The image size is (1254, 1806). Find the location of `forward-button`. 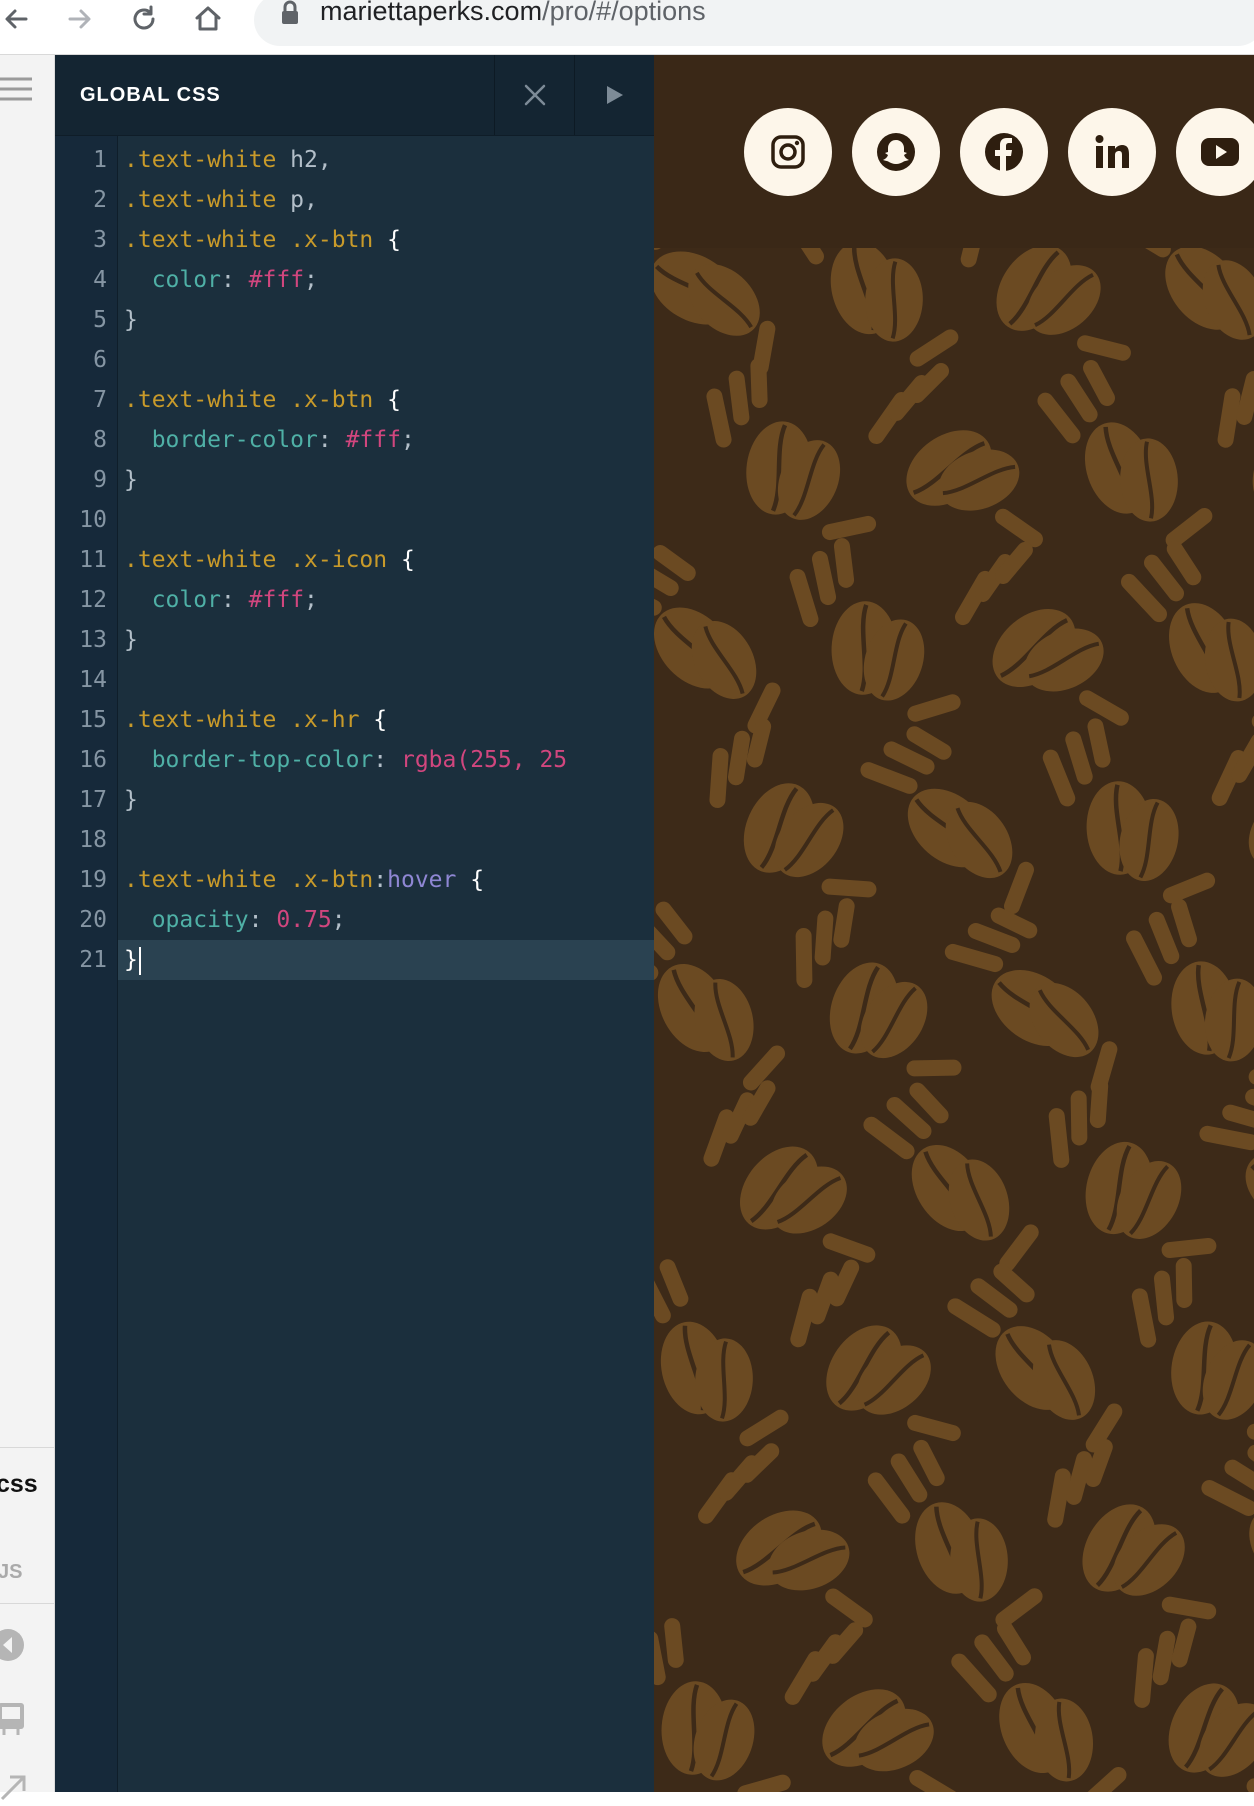

forward-button is located at coordinates (80, 19).